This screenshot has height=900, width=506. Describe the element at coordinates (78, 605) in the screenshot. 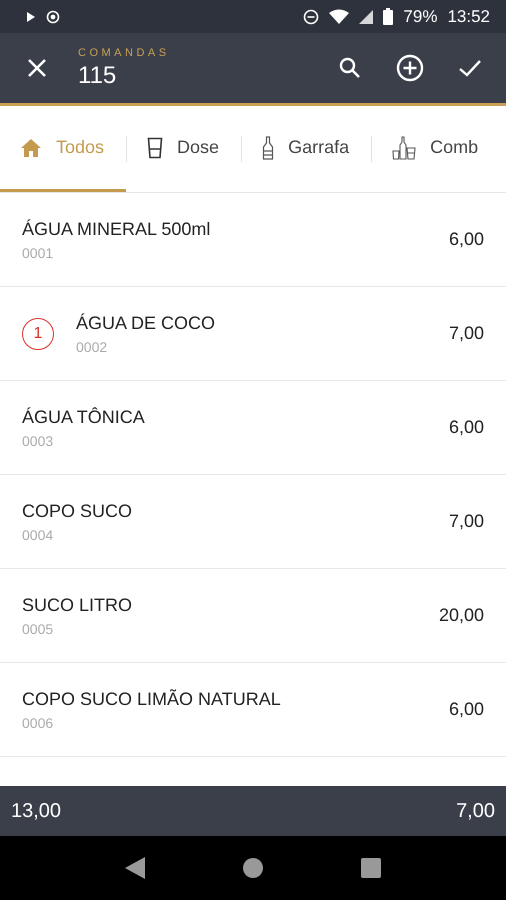

I see `product-name: SUCO LITRO` at that location.